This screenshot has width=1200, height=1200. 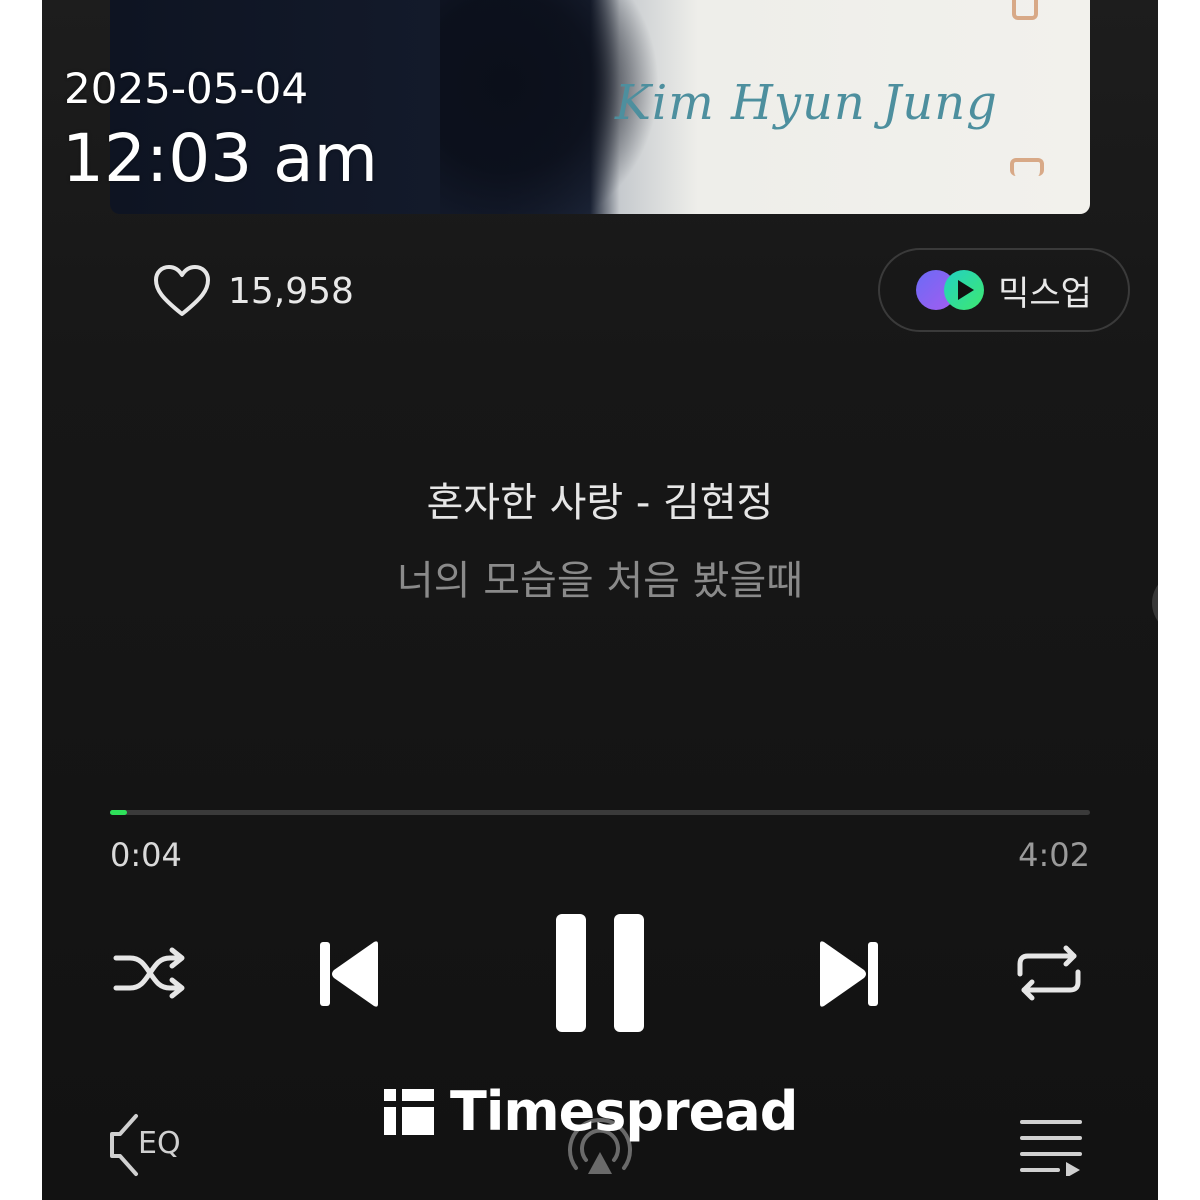 I want to click on album-artist-script: Kim Hyun Jung, so click(x=806, y=103).